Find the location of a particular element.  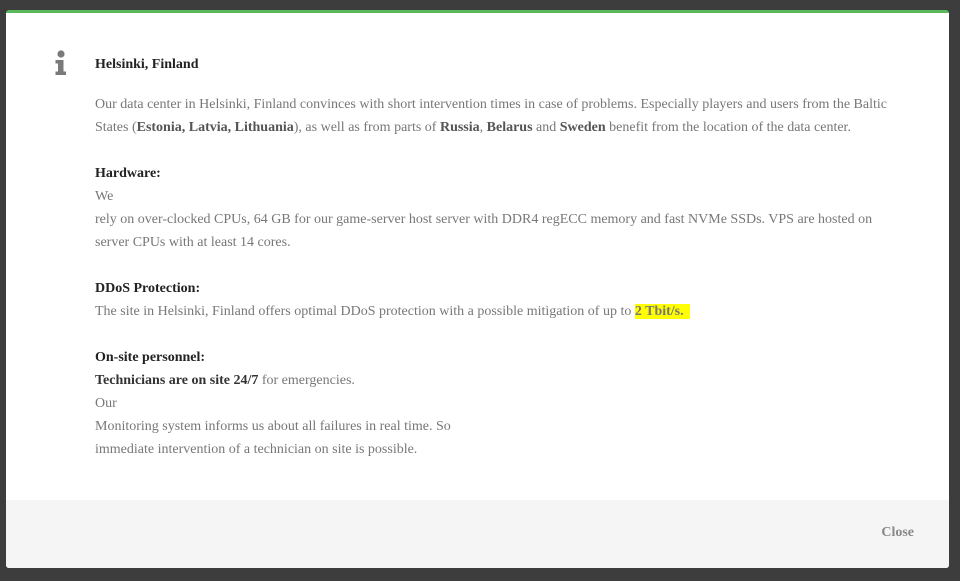

intro-text: ), as well as from parts of is located at coordinates (366, 127).